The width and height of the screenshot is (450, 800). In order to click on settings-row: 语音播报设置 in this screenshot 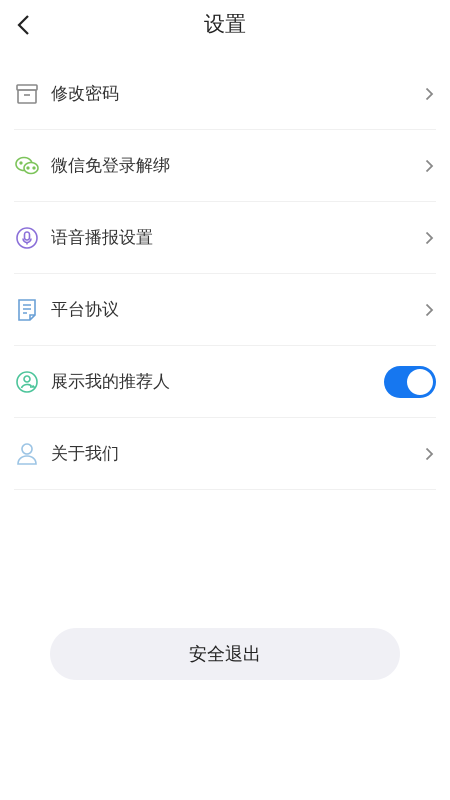, I will do `click(225, 238)`.